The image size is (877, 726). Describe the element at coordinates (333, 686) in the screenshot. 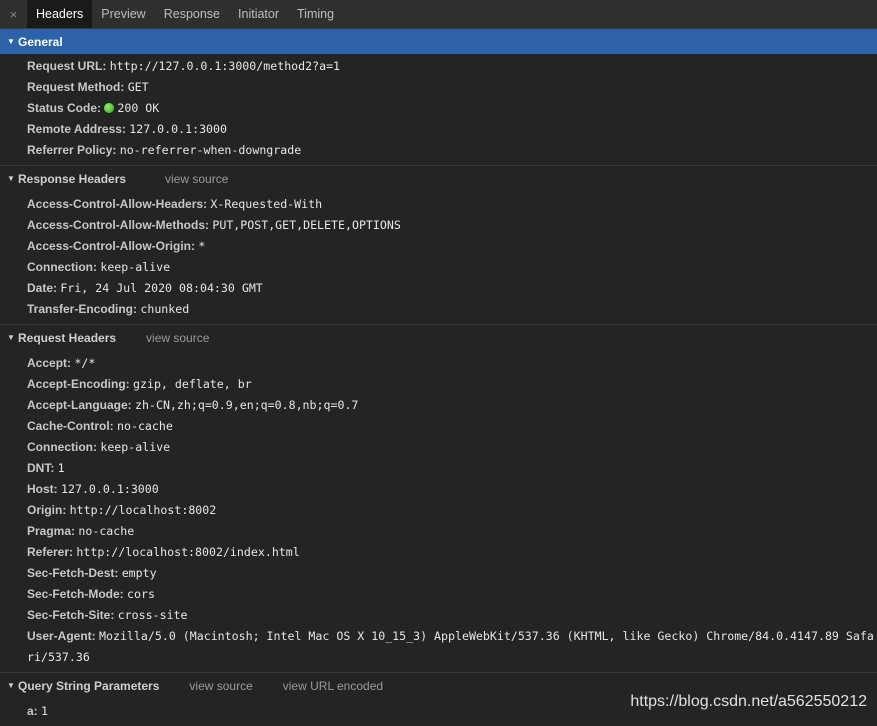

I see `view-url-encoded-link: view URL encoded` at that location.